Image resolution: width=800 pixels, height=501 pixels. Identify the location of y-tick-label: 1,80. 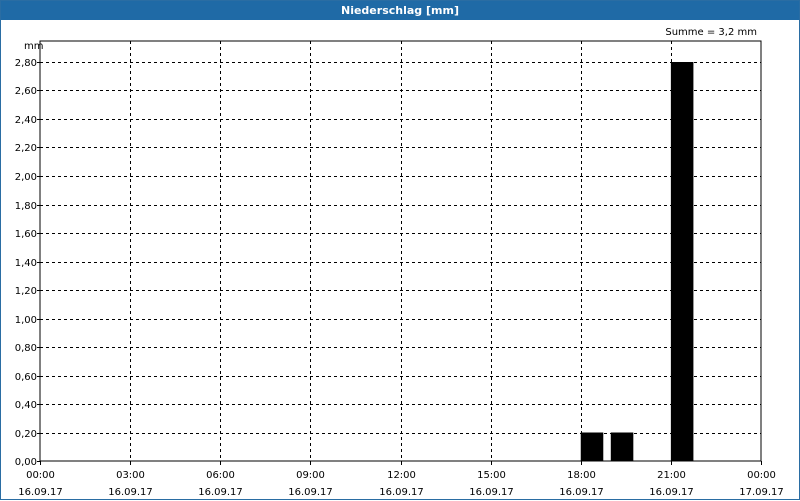
(26, 206).